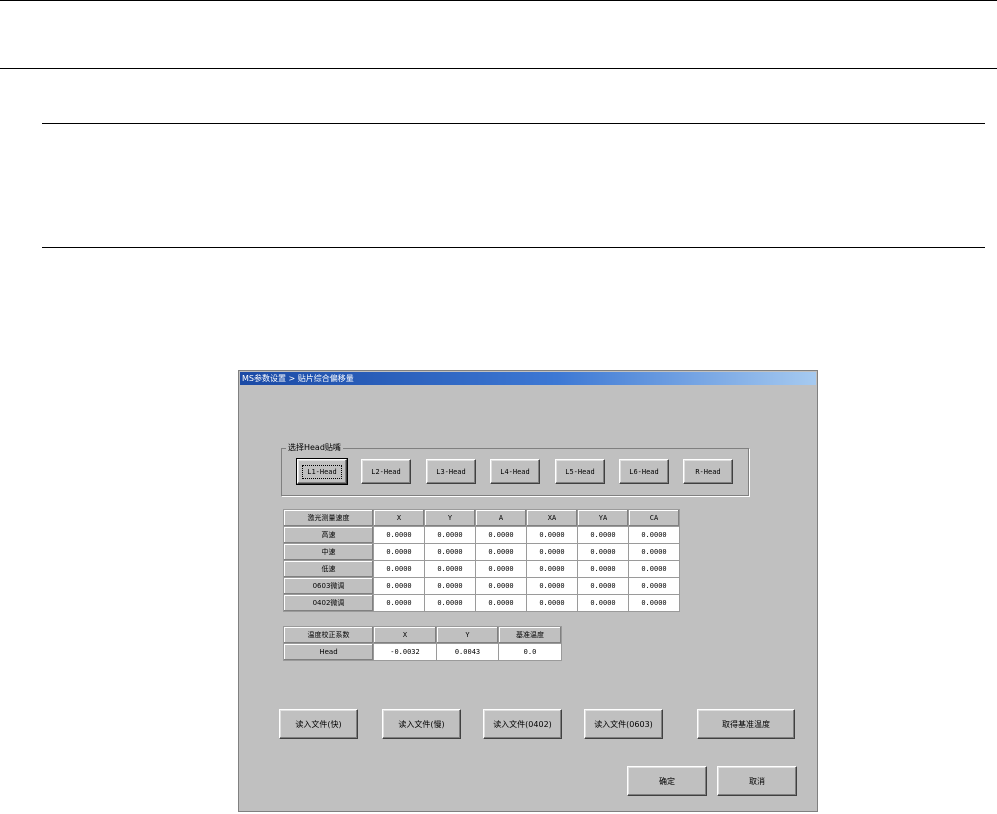  What do you see at coordinates (322, 471) in the screenshot?
I see `head-button-l1: L1-Head` at bounding box center [322, 471].